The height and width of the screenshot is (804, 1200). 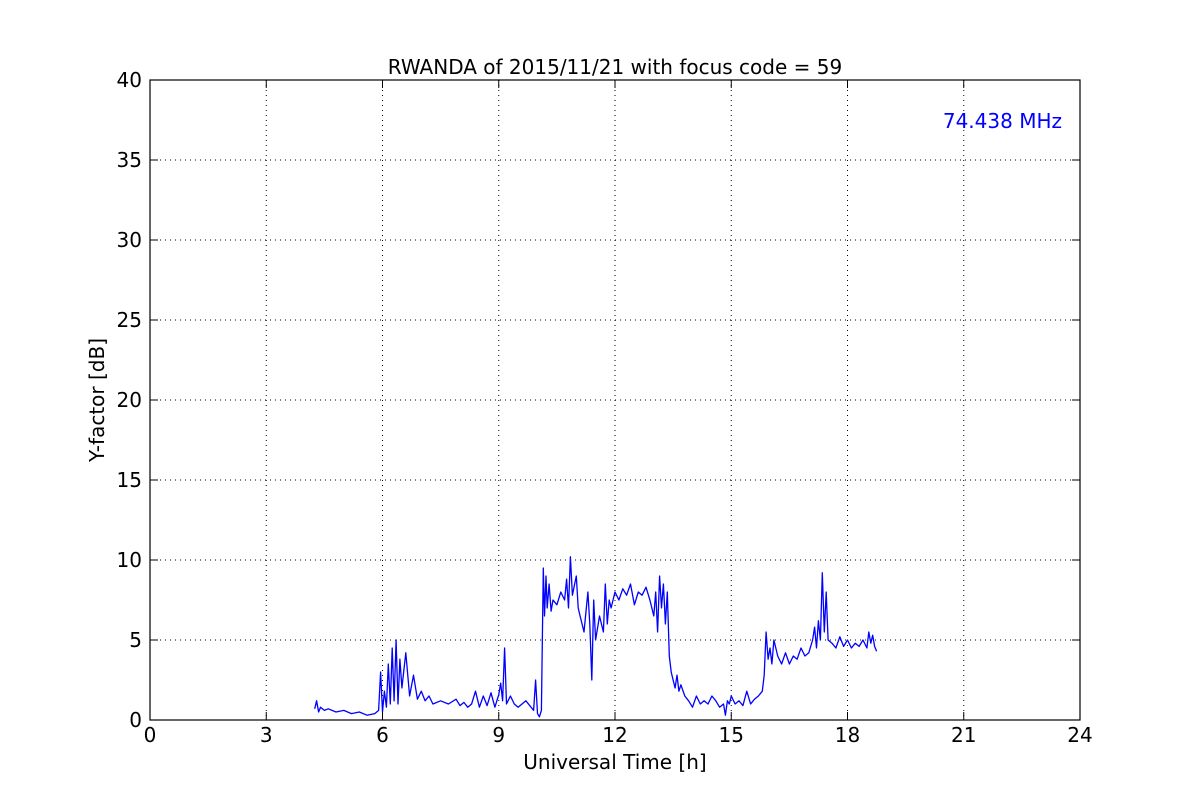 I want to click on x-tick-label: 18, so click(x=847, y=735).